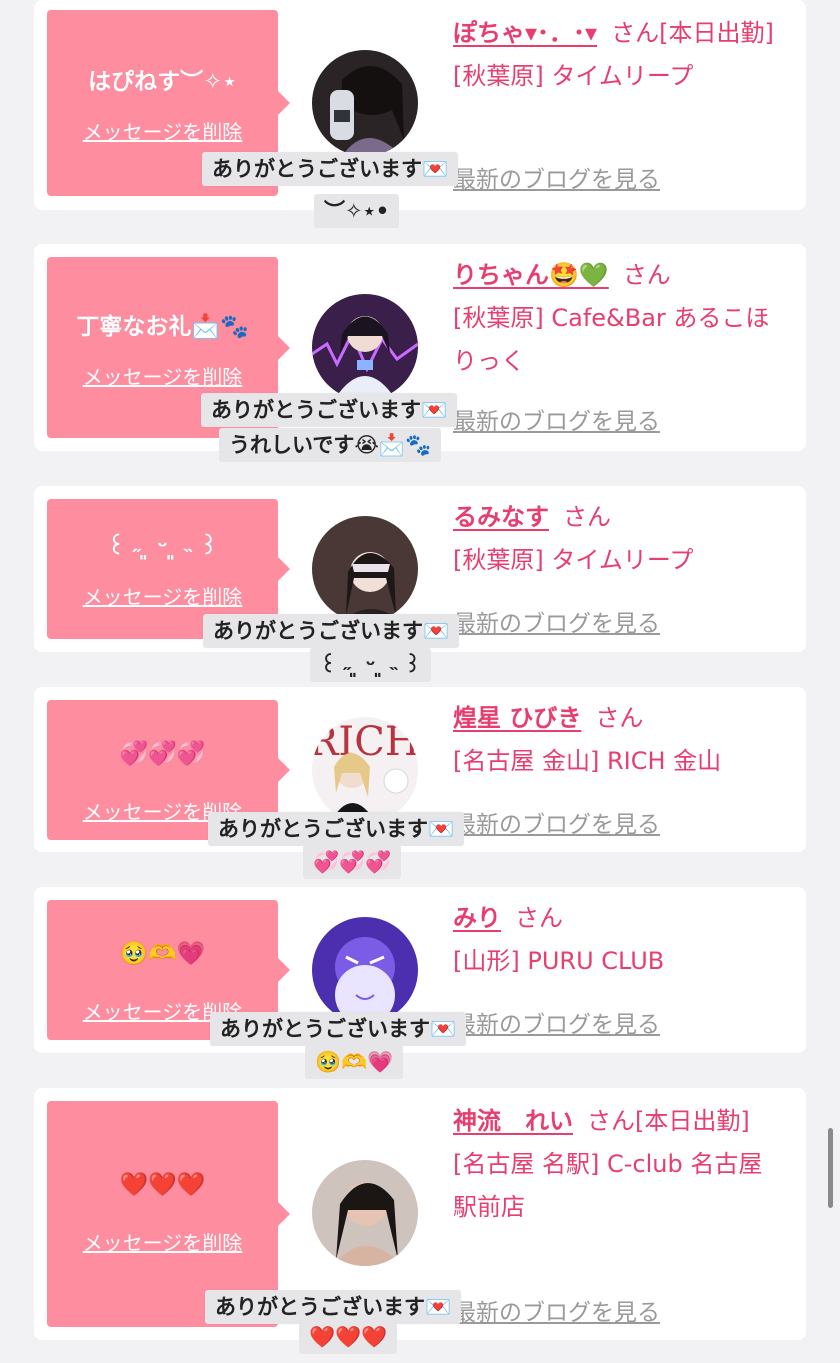 This screenshot has height=1363, width=840. I want to click on cast-info: 神流 れい さん[本日出勤] [名古屋 名駅] C-club 名古屋駅前店, so click(618, 1164).